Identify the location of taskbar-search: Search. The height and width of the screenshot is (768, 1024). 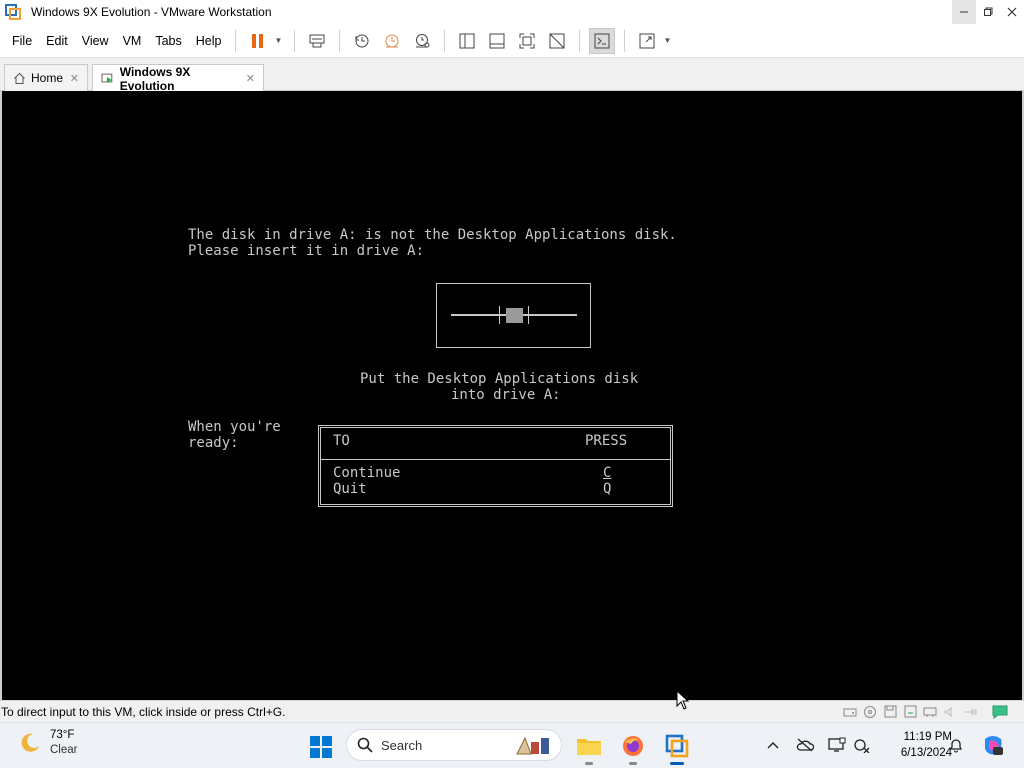
(454, 745).